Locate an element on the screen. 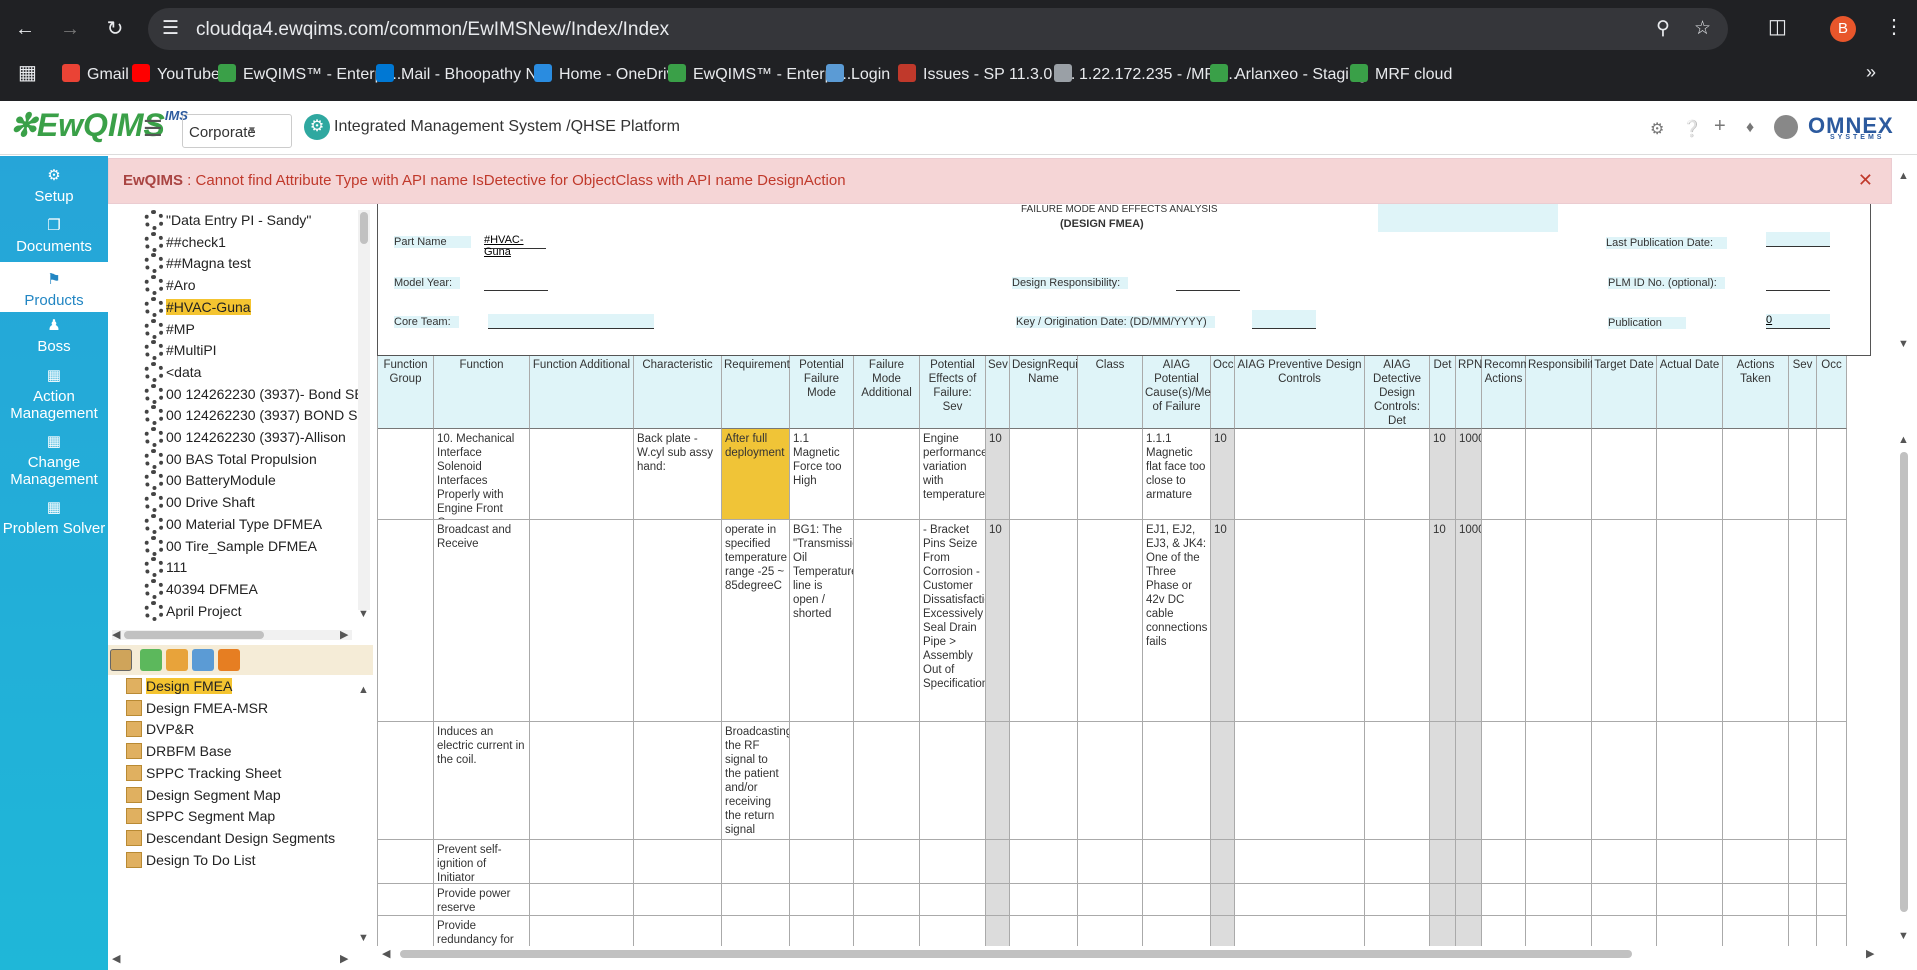 This screenshot has height=970, width=1917. design-resp-field is located at coordinates (1208, 283).